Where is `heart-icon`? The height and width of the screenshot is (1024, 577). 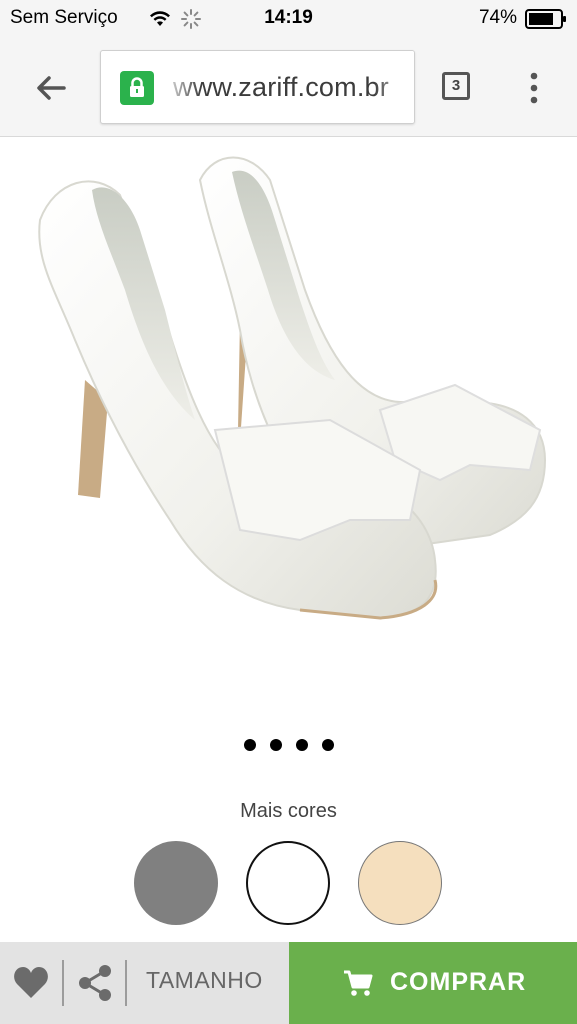 heart-icon is located at coordinates (31, 983).